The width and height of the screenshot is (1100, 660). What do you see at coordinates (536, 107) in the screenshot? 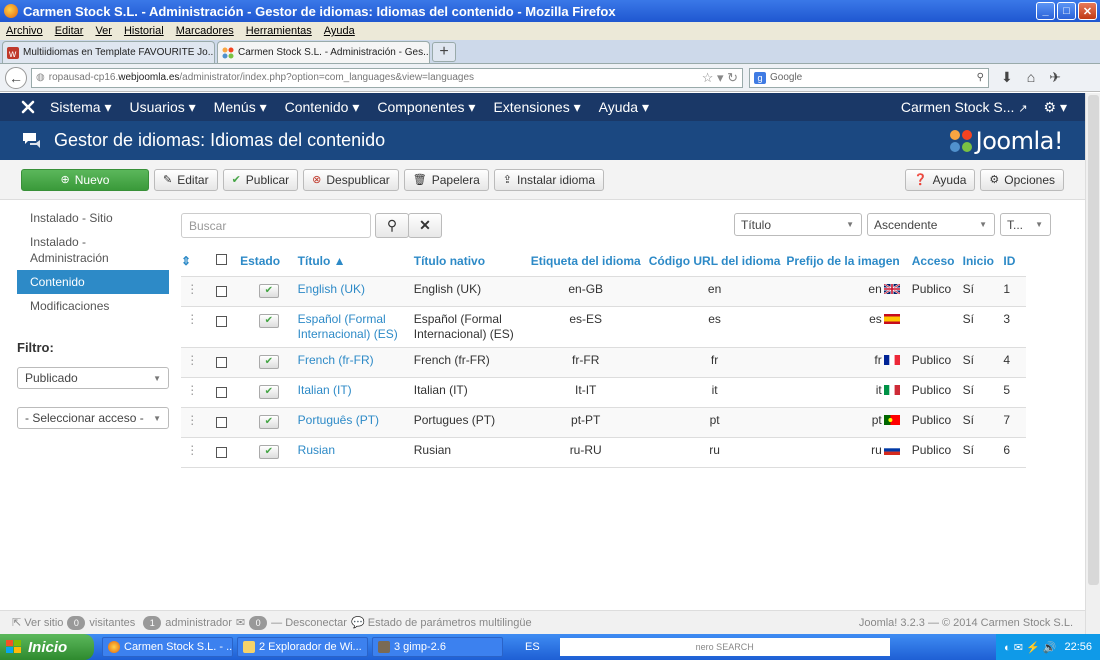
I see `nav-extensiones: Extensiones ▾` at bounding box center [536, 107].